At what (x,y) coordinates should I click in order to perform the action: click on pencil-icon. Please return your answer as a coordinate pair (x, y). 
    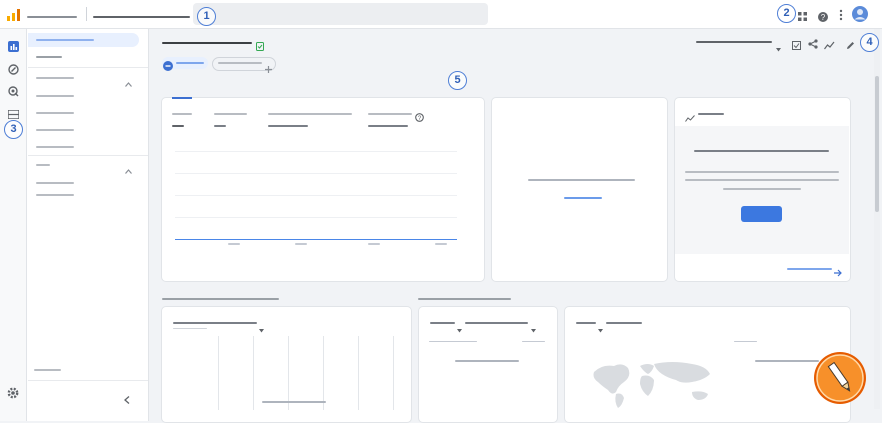
    Looking at the image, I should click on (850, 43).